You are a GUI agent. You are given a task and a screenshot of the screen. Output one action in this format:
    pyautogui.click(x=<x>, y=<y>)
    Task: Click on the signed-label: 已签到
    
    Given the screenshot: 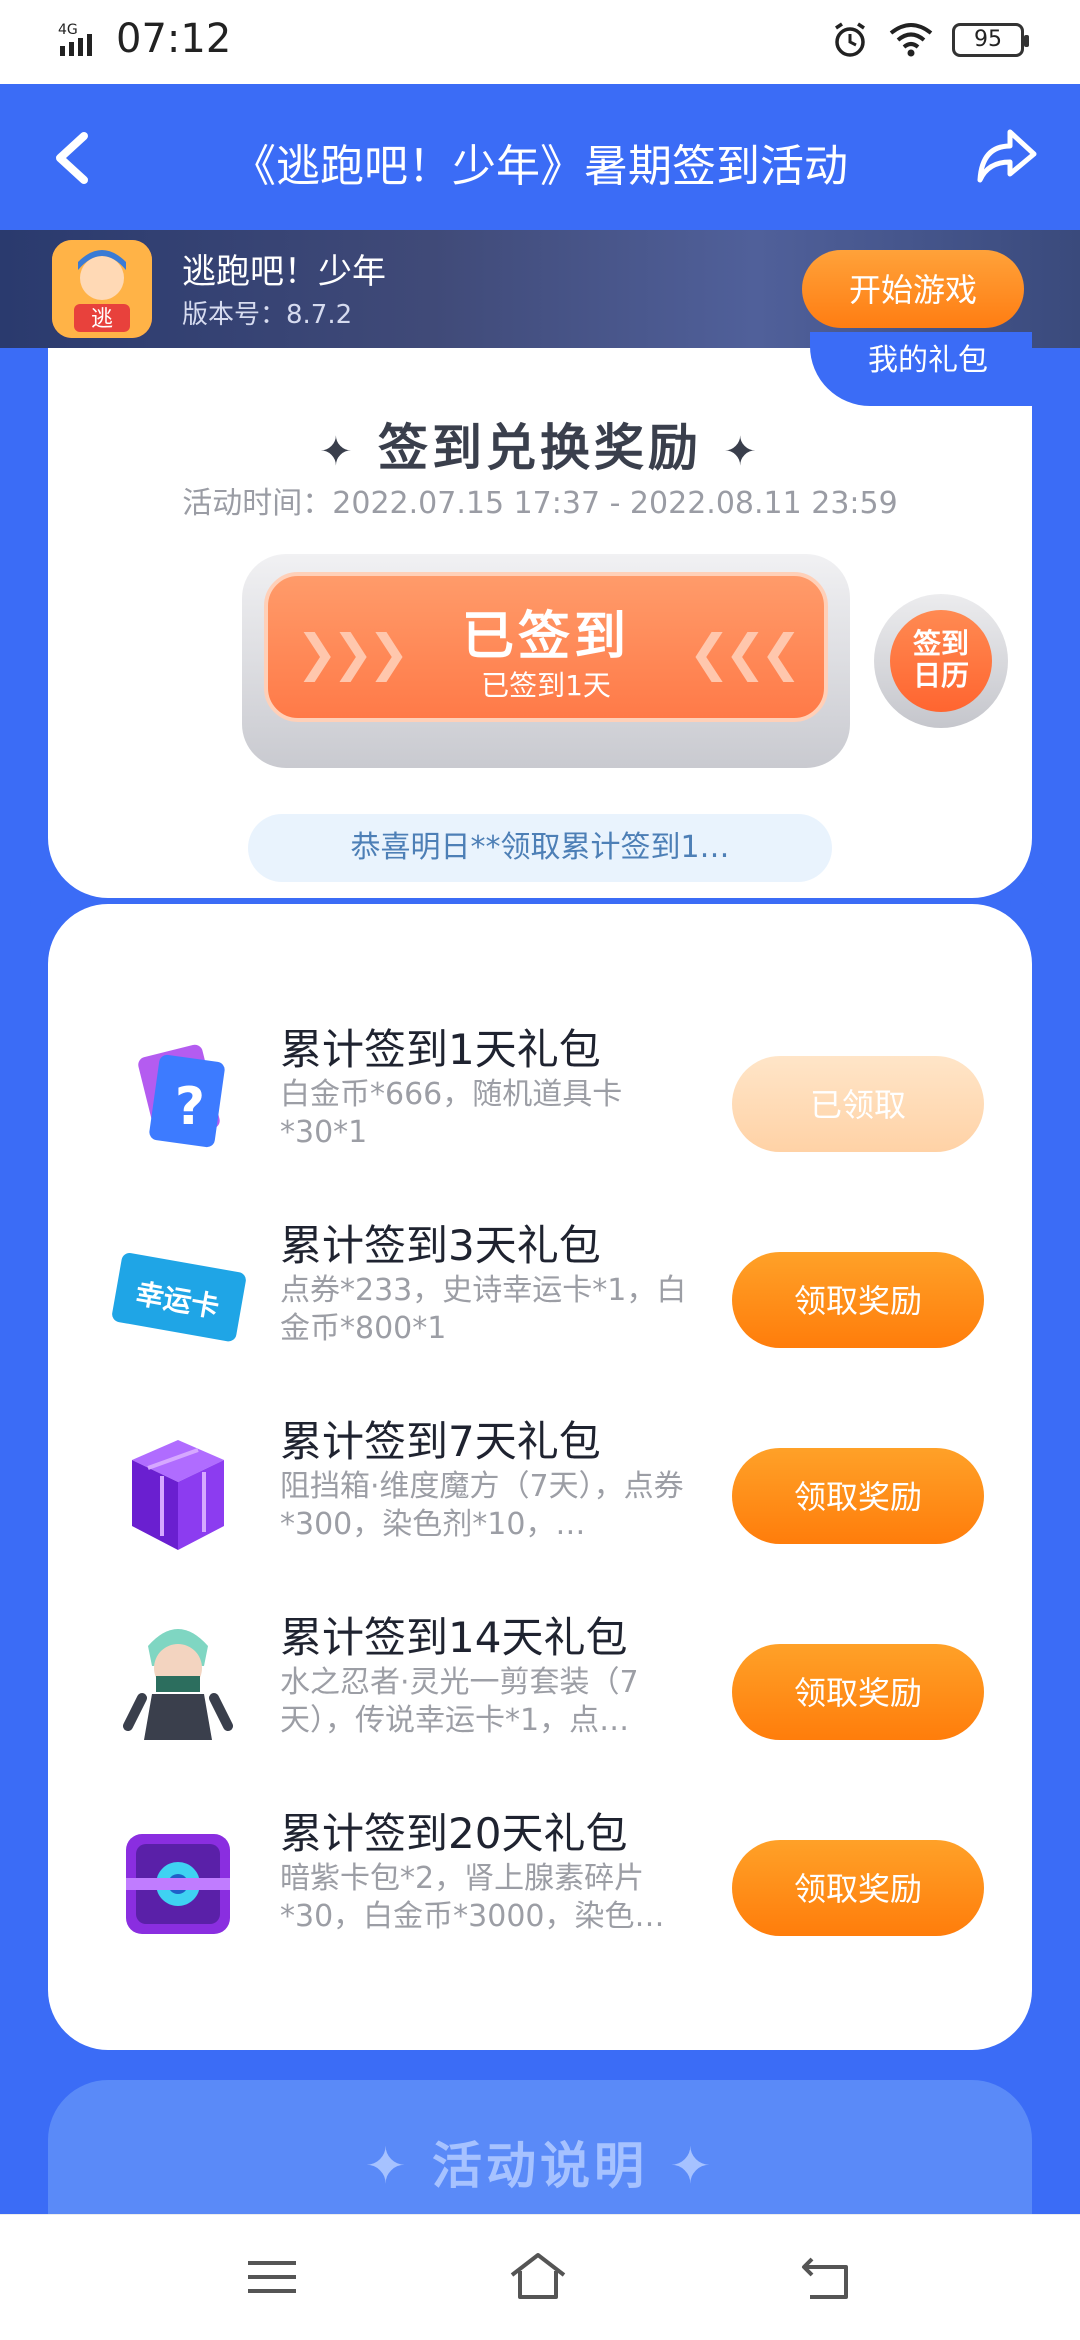 What is the action you would take?
    pyautogui.click(x=545, y=637)
    